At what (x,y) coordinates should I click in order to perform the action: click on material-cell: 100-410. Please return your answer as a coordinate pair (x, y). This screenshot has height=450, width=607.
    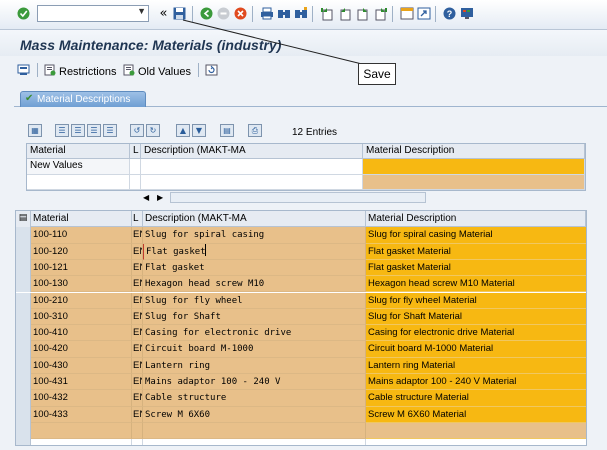
    Looking at the image, I should click on (81, 333).